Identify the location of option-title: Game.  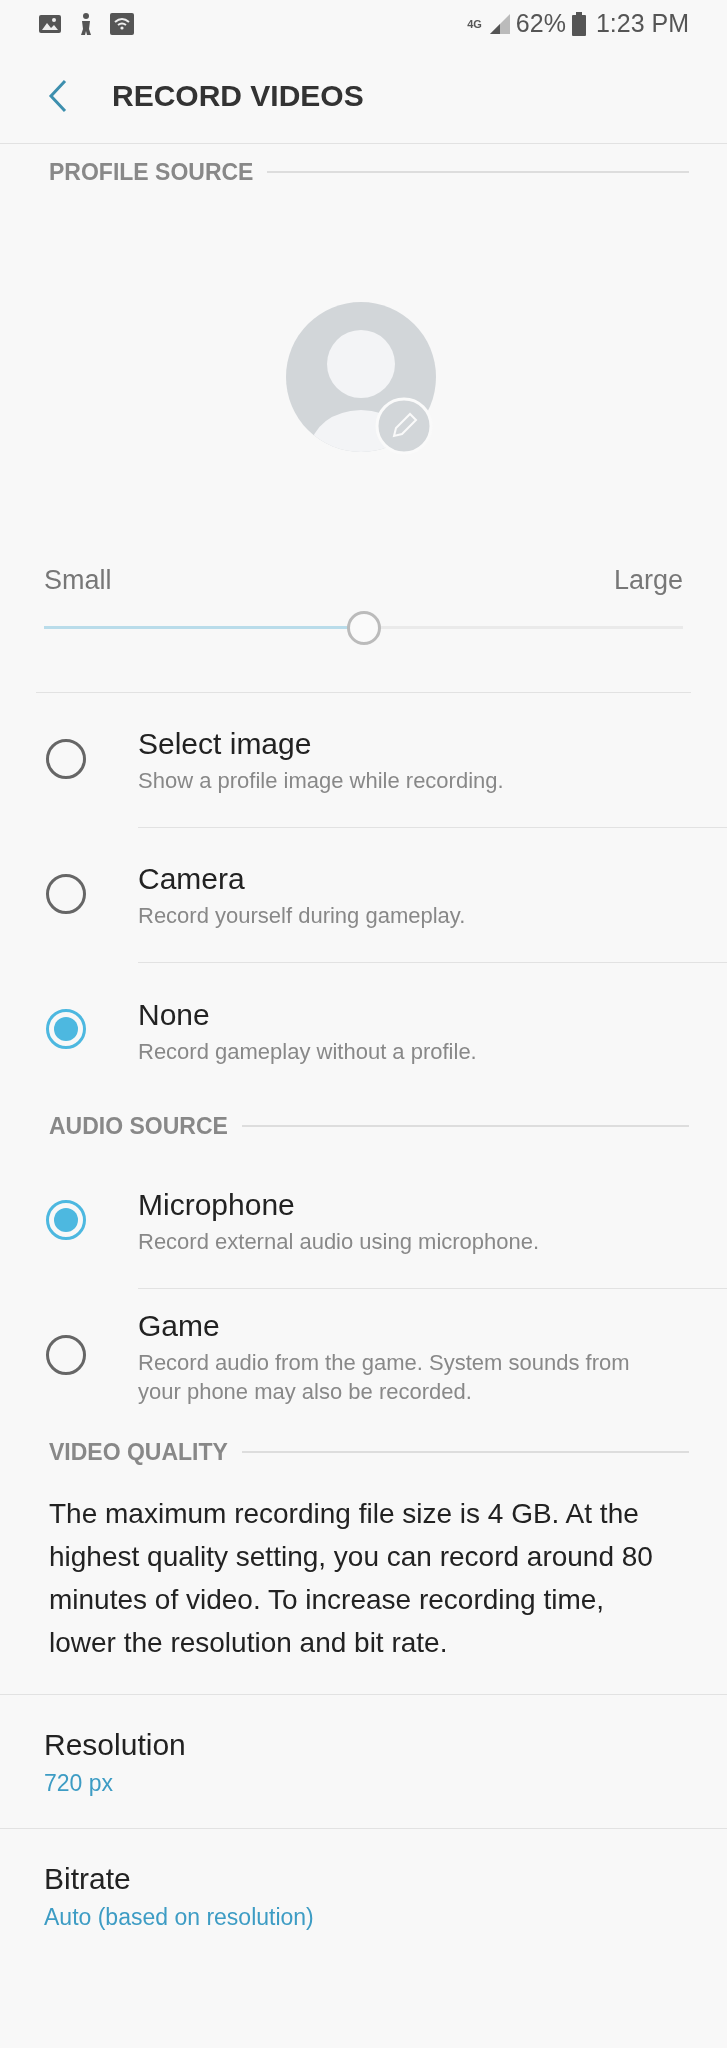
(179, 1326).